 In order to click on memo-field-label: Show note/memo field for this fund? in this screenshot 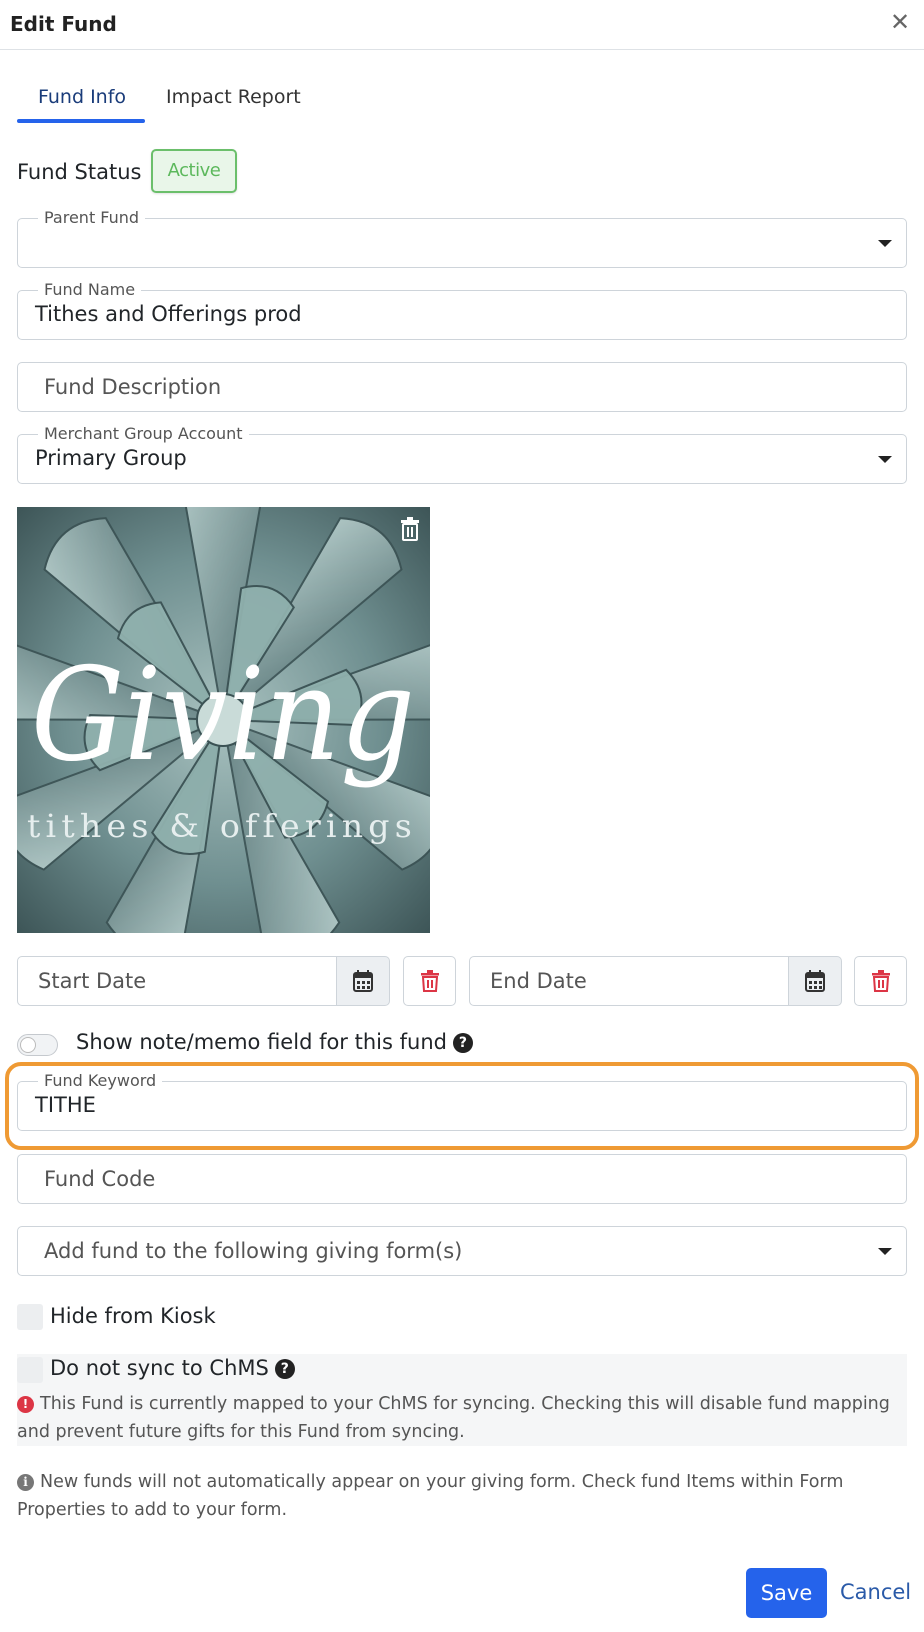, I will do `click(274, 1042)`.